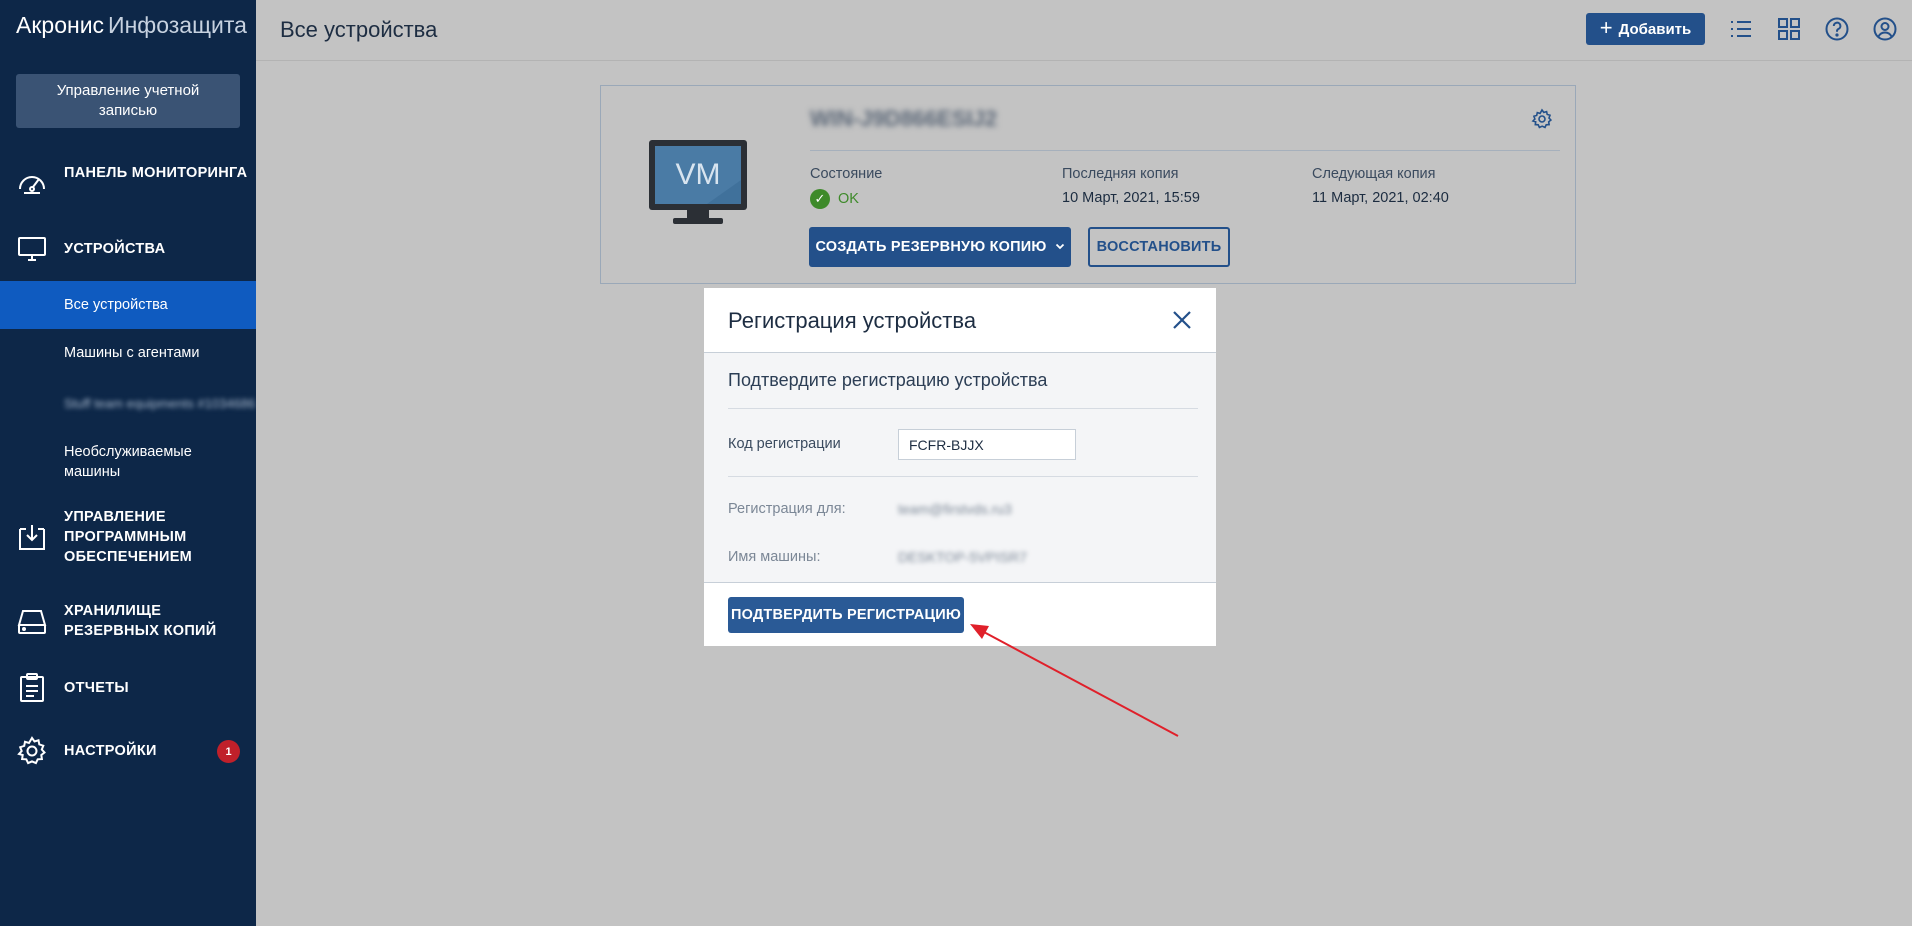 Image resolution: width=1912 pixels, height=926 pixels. I want to click on close-icon, so click(1182, 320).